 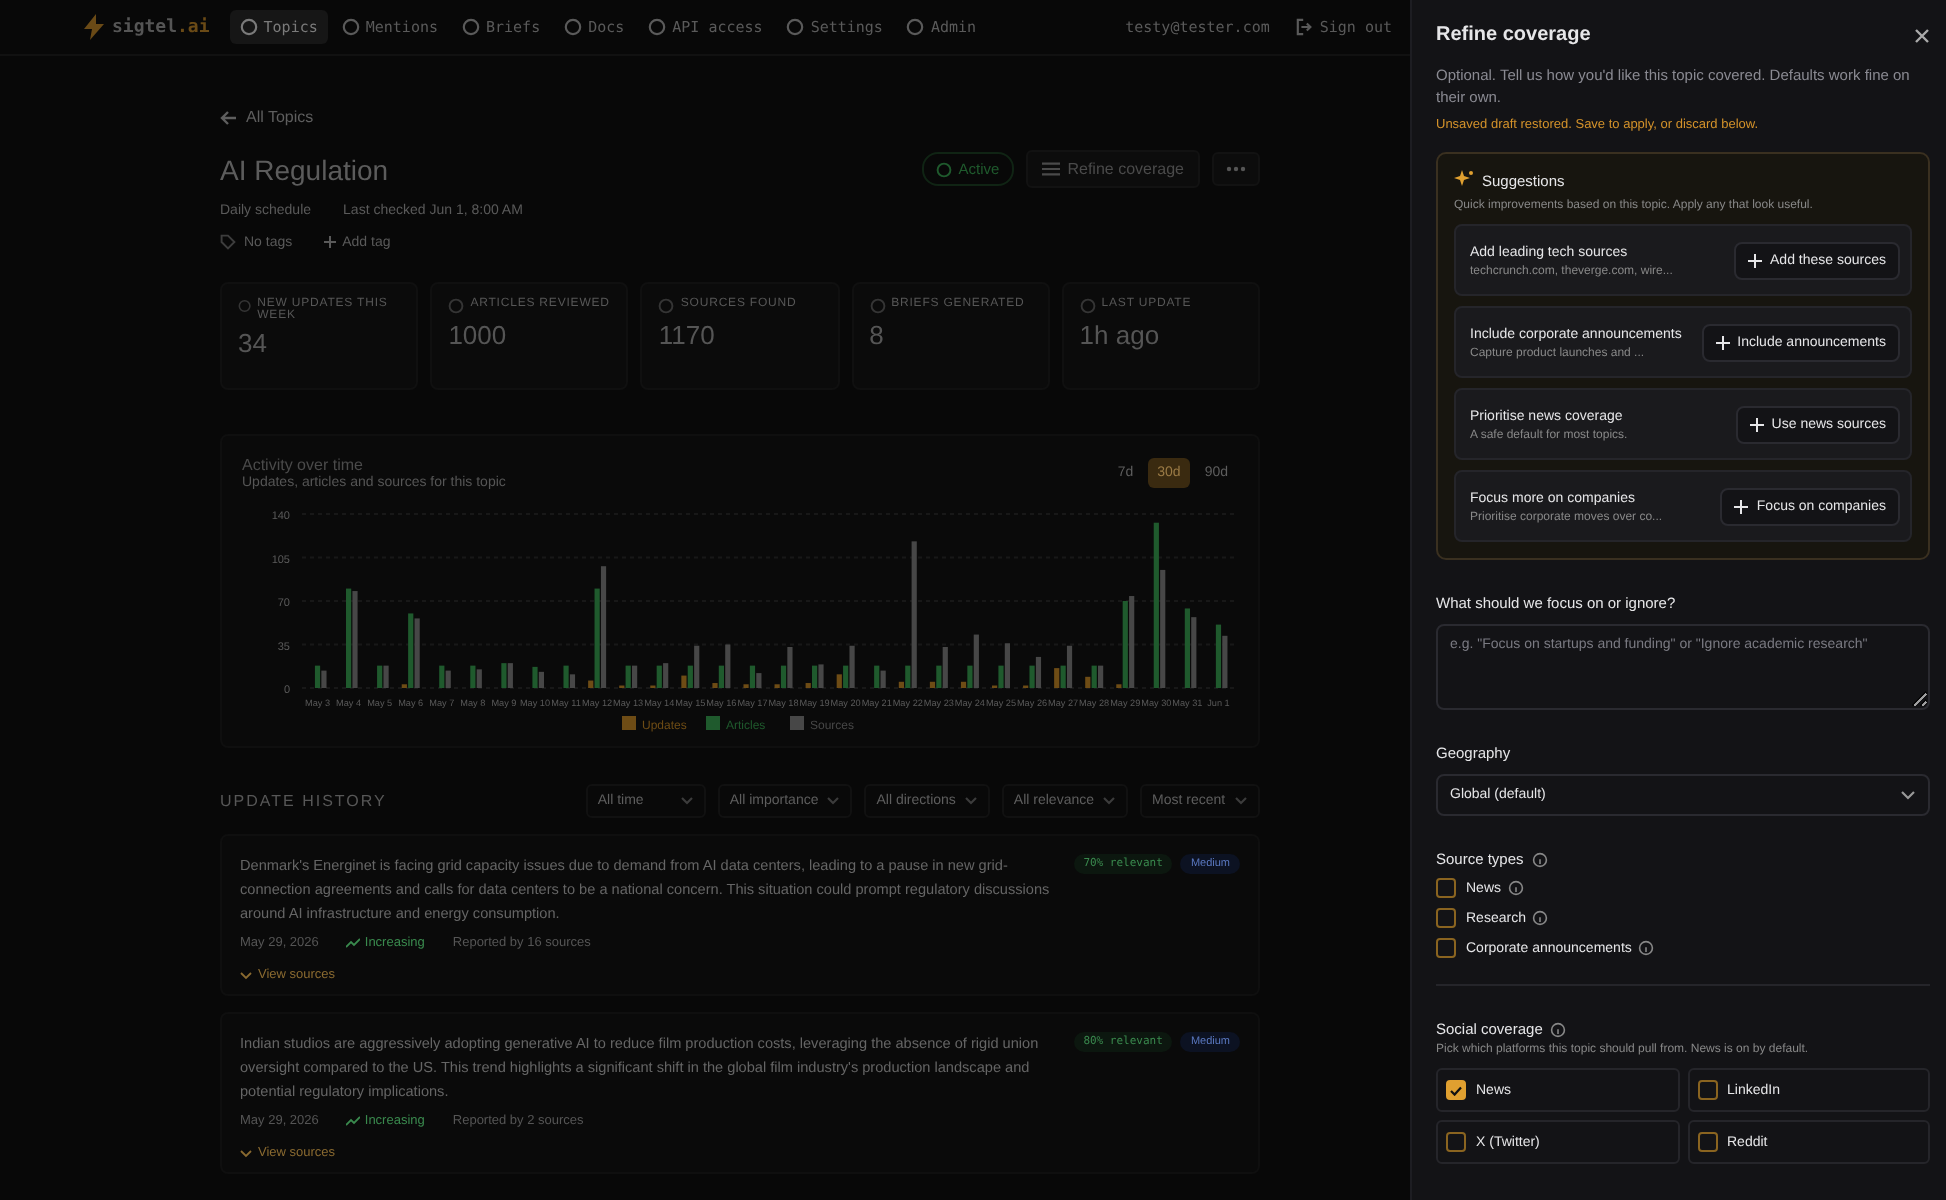 What do you see at coordinates (229, 117) in the screenshot?
I see `arrow-left-icon` at bounding box center [229, 117].